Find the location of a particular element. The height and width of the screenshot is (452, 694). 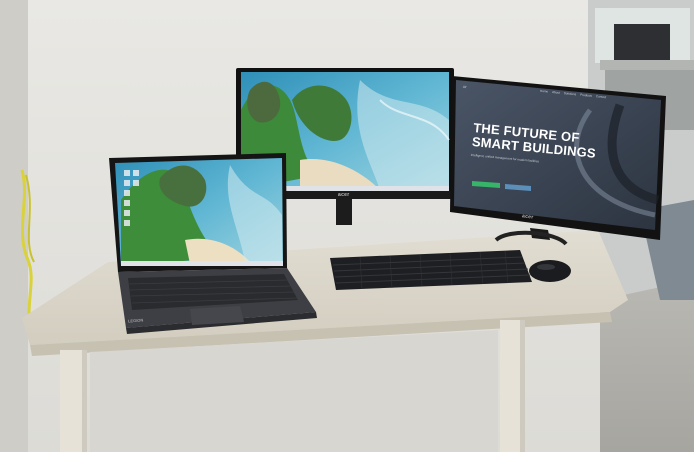

nav-home: Home is located at coordinates (544, 91).